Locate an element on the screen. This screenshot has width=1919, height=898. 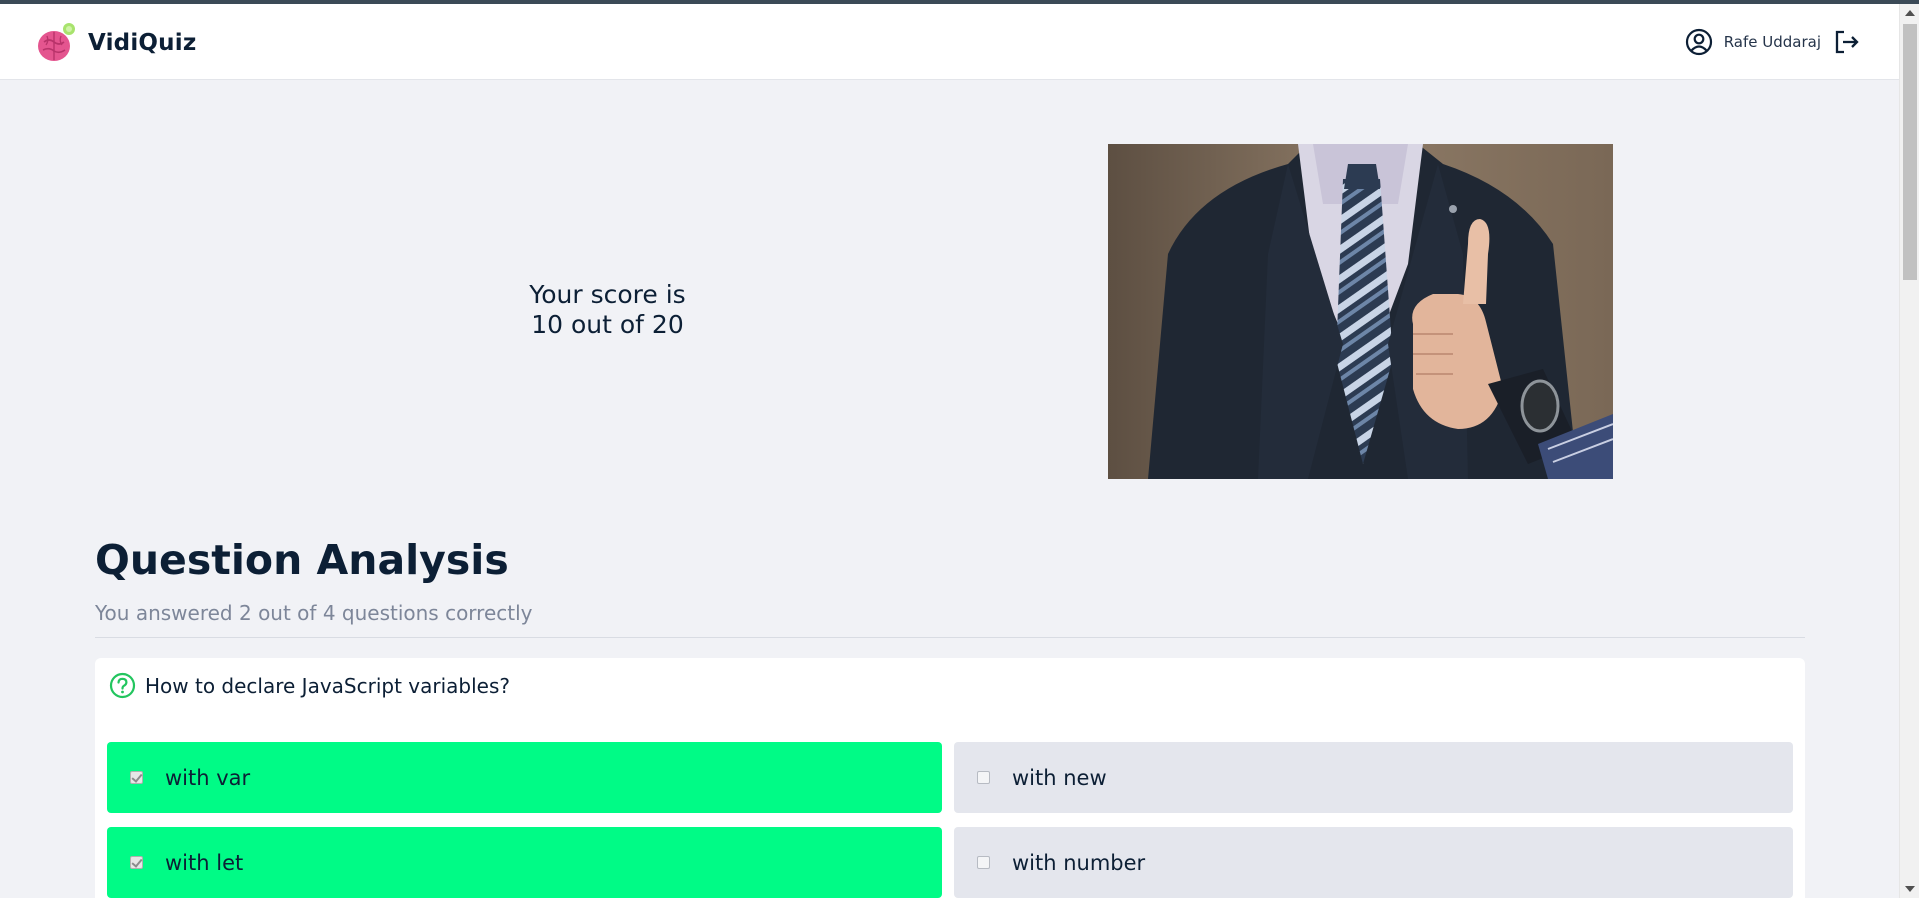
user-menu: Rafe Uddaraj is located at coordinates (1772, 42).